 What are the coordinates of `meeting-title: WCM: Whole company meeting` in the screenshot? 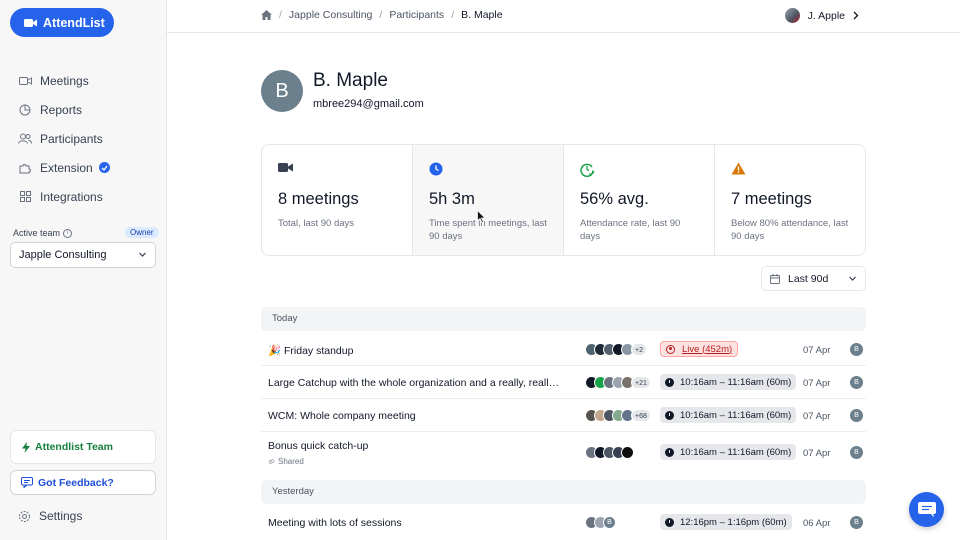 It's located at (414, 416).